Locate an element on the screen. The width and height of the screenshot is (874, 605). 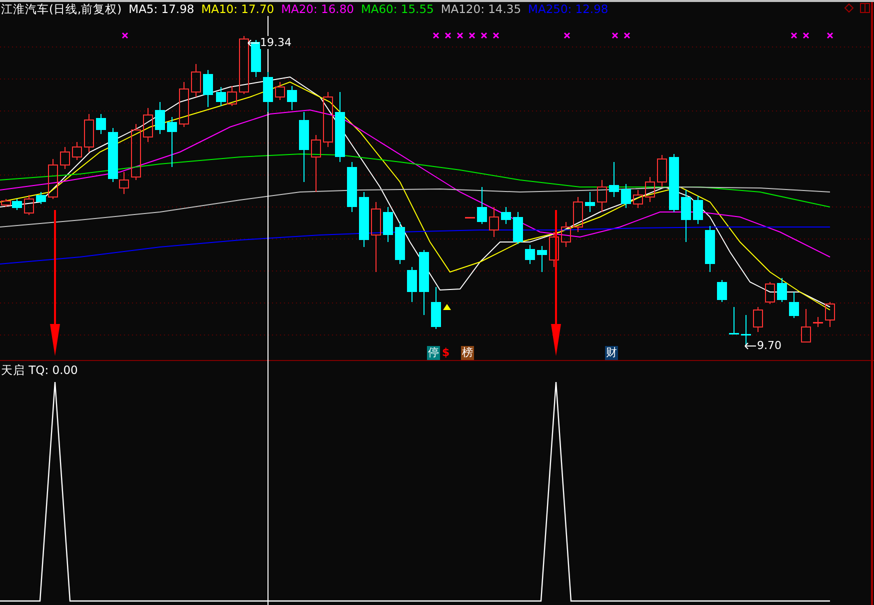
stock-title: 江淮汽车(日线,前复权) is located at coordinates (61, 9).